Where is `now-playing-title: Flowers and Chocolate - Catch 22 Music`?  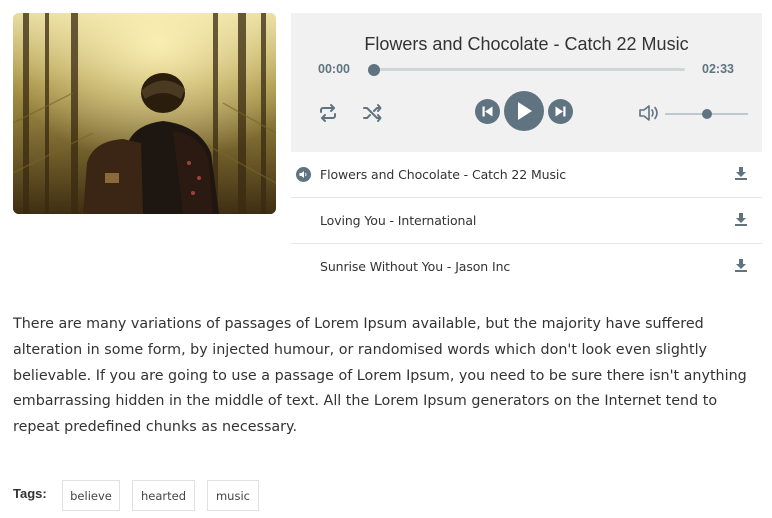
now-playing-title: Flowers and Chocolate - Catch 22 Music is located at coordinates (526, 44).